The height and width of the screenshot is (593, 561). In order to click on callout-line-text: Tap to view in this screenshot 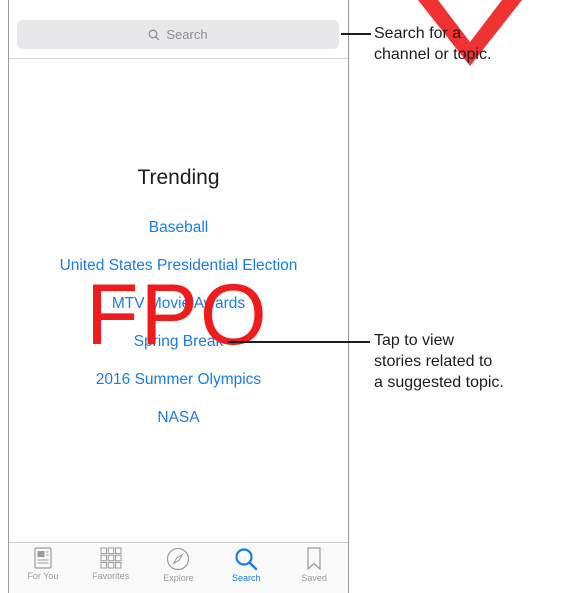, I will do `click(414, 340)`.